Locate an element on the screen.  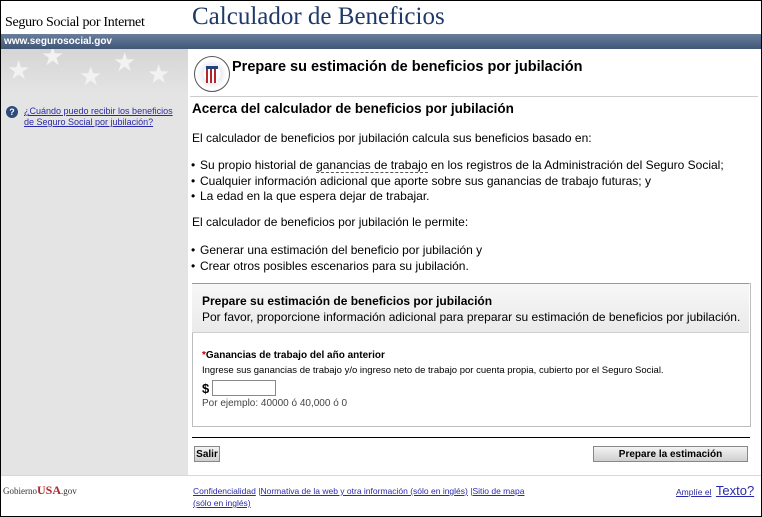
usa-gov-logo: GobiernoUSA.gov is located at coordinates (40, 490).